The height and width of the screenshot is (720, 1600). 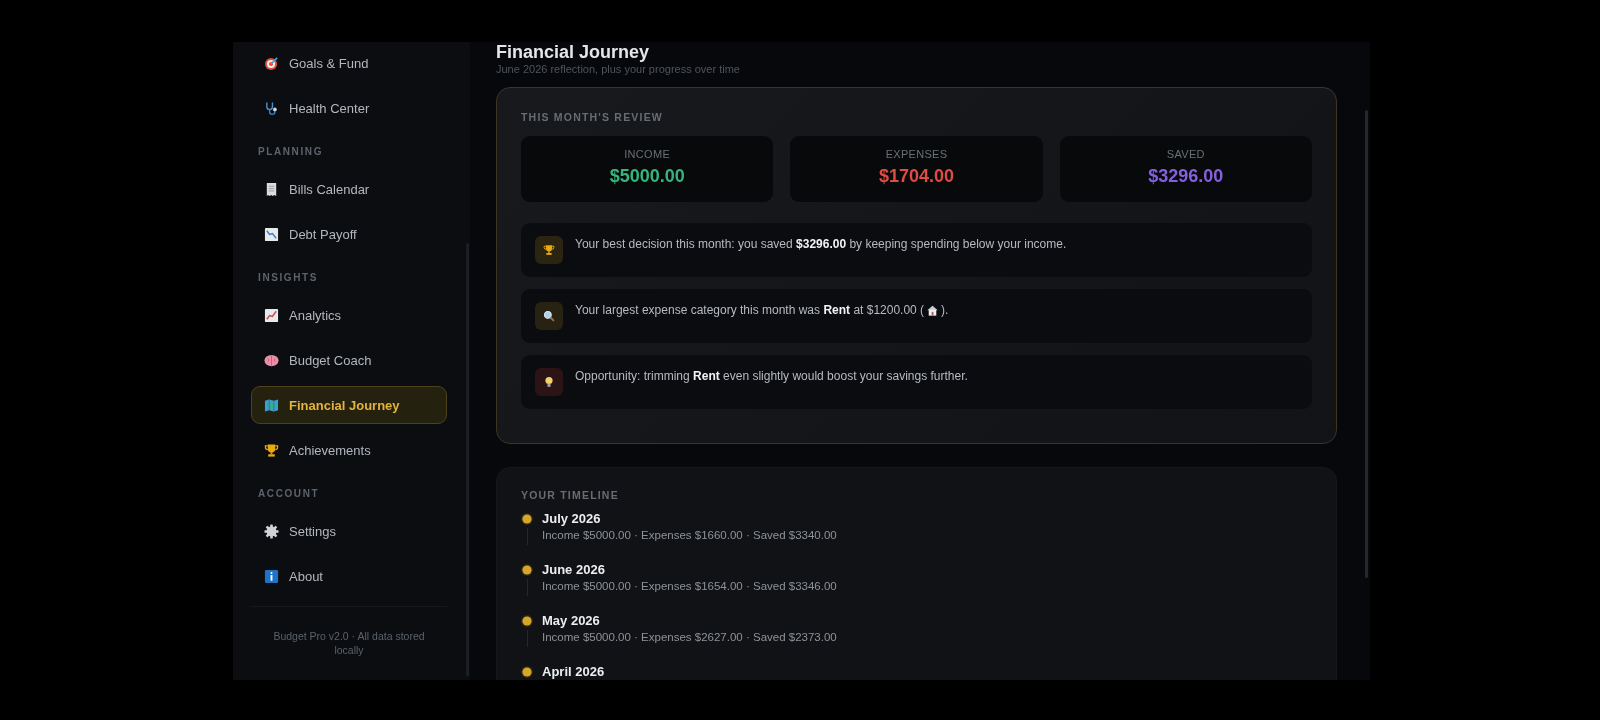 What do you see at coordinates (271, 315) in the screenshot?
I see `rising-chart-icon` at bounding box center [271, 315].